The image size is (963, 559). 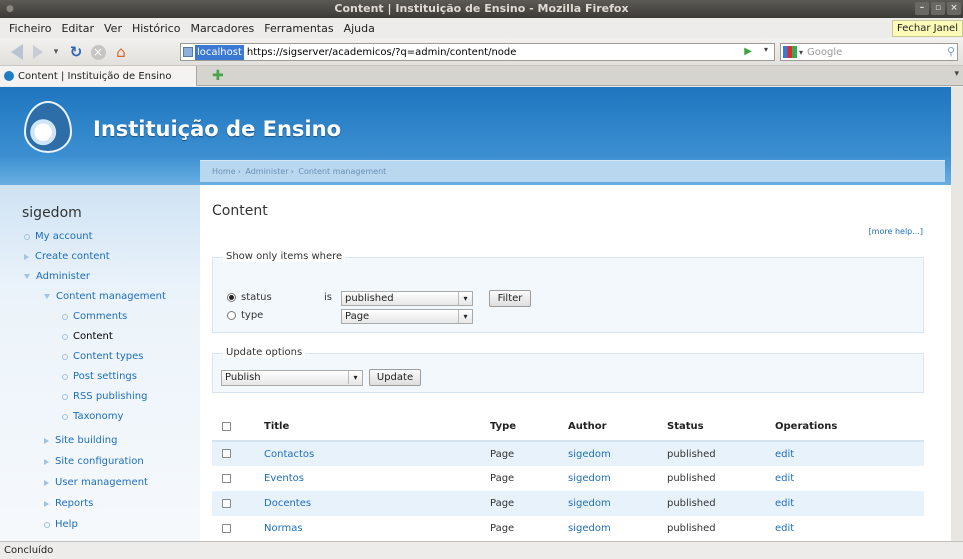 I want to click on page-title: Content, so click(x=240, y=211).